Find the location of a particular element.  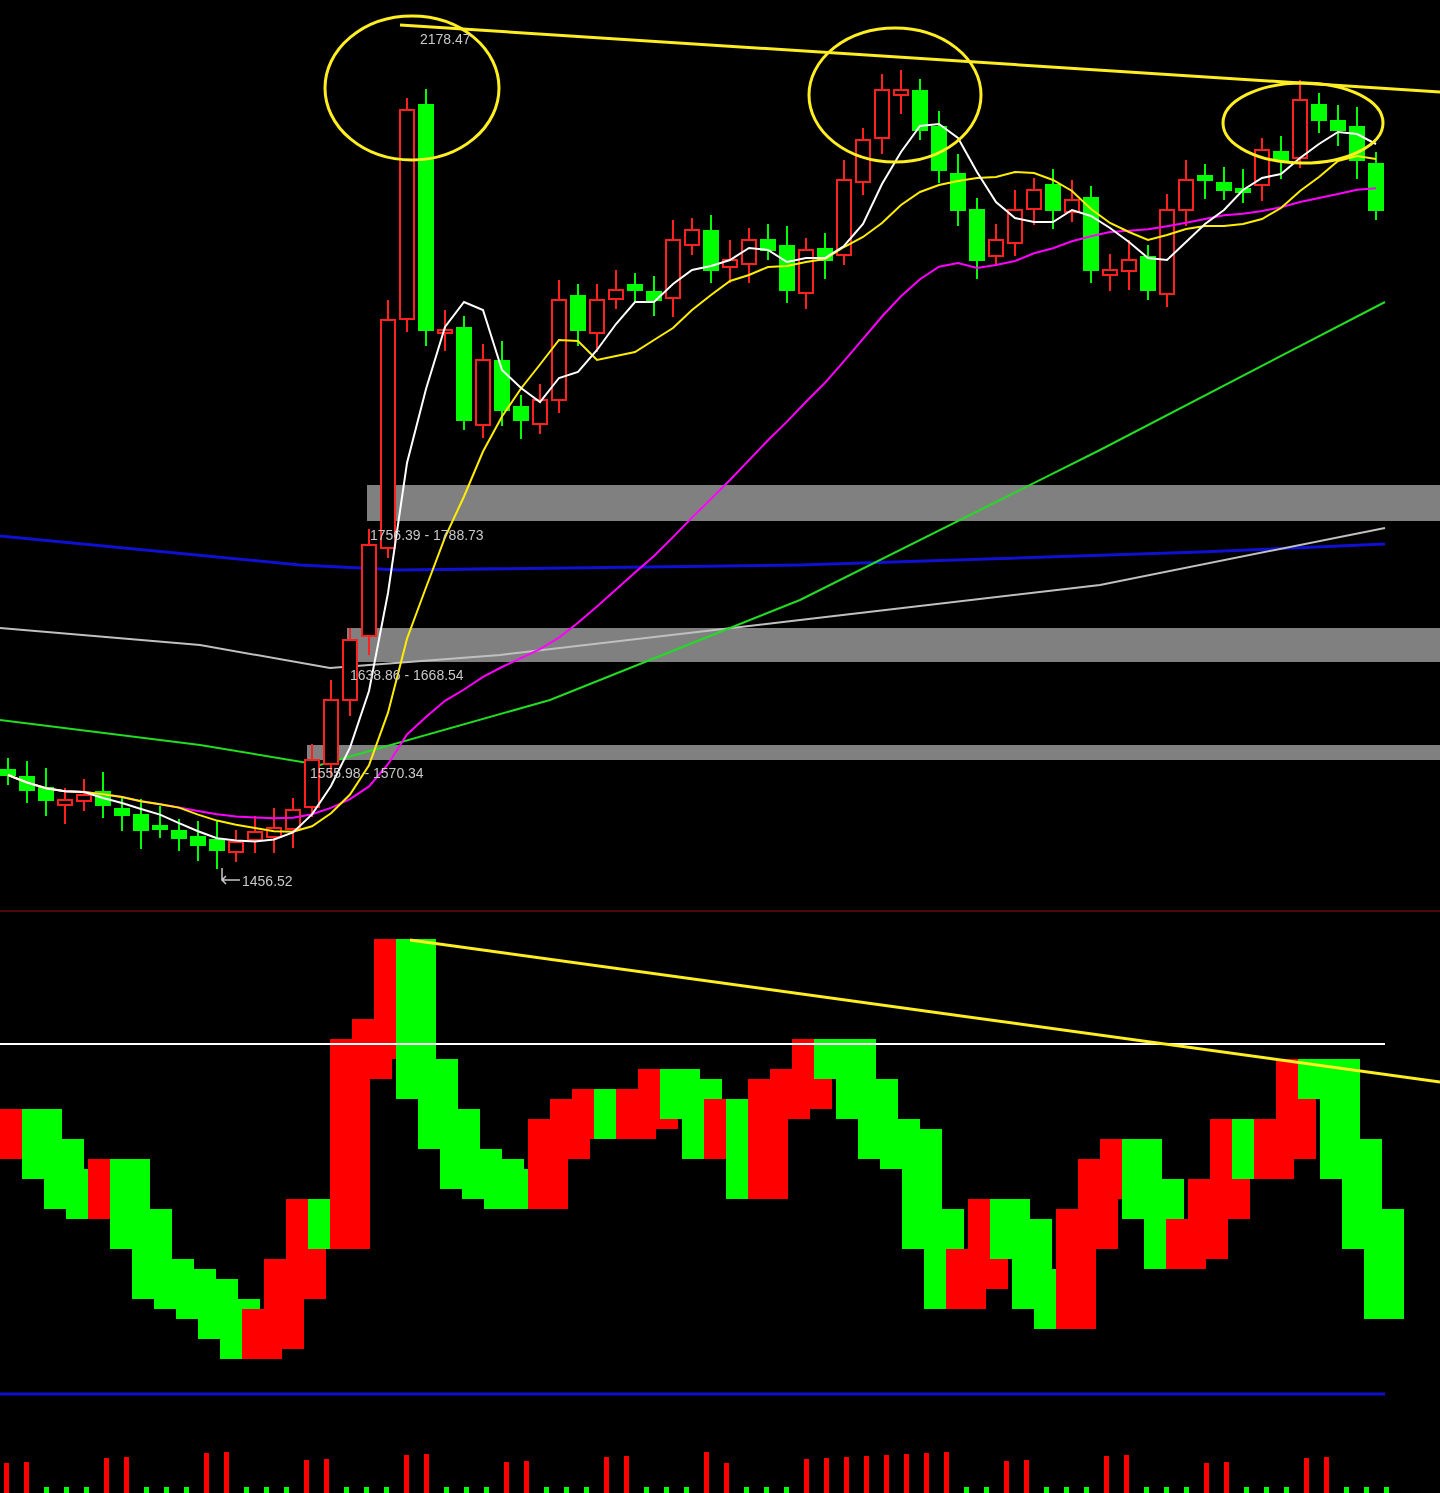

low-price-label: 1456.52 is located at coordinates (267, 881).